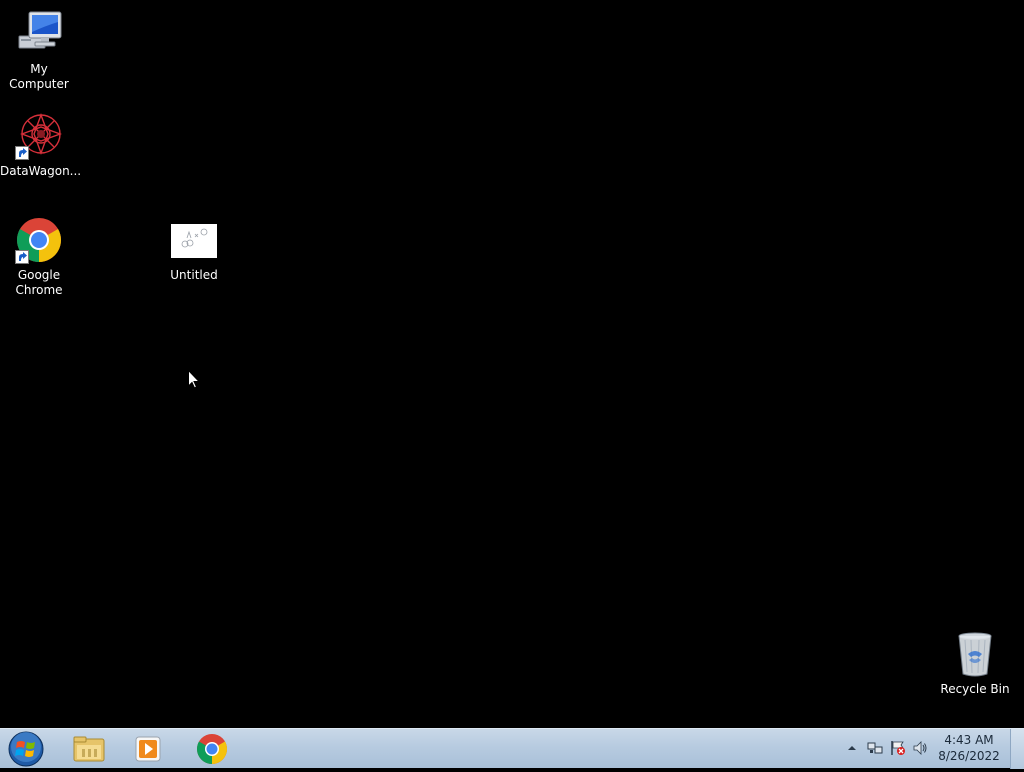 The width and height of the screenshot is (1024, 772). I want to click on windows-start-icon, so click(26, 749).